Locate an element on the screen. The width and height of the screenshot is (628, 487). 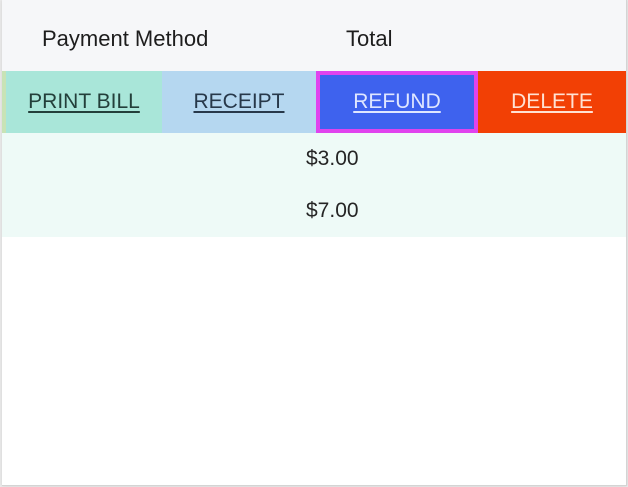
receipt-button: RECEIPT is located at coordinates (239, 102).